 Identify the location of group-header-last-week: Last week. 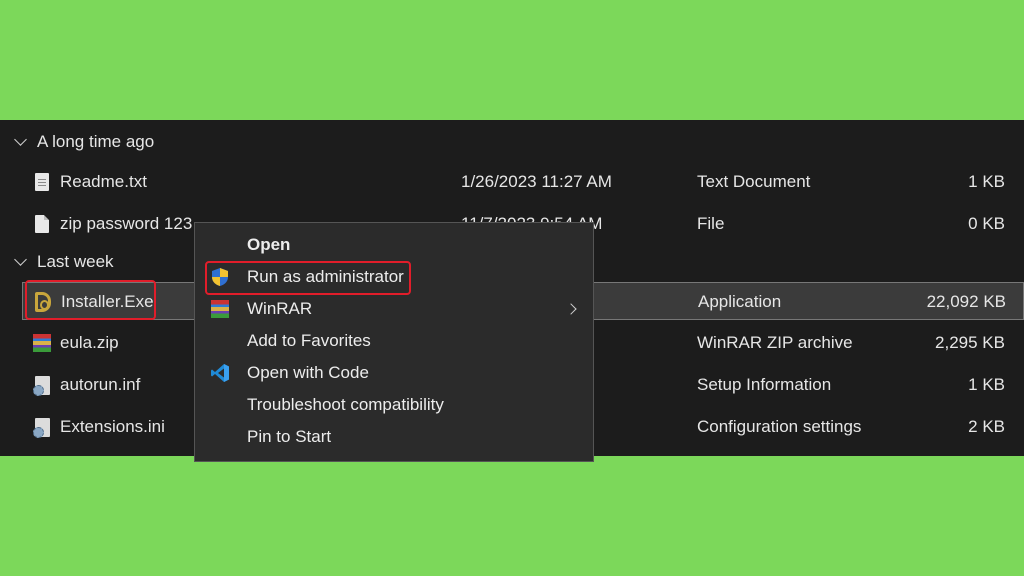
(64, 262).